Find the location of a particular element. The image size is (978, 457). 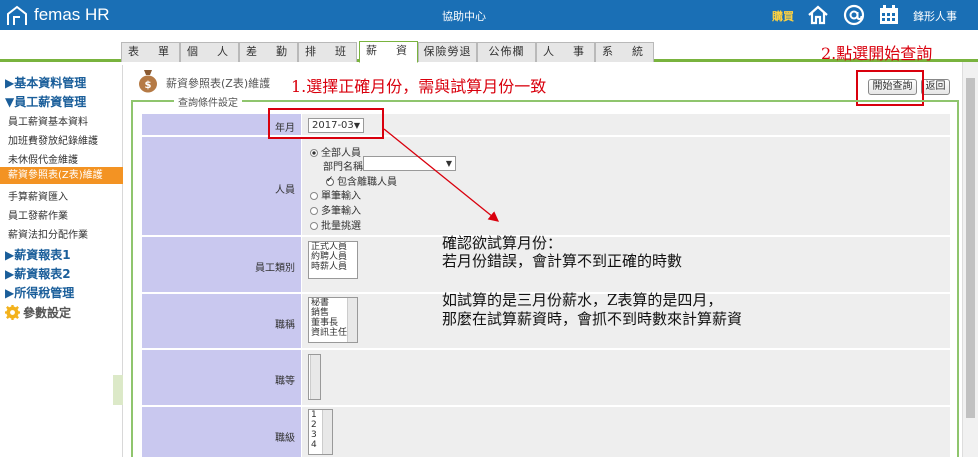

sidebar-item-z-table: 薪資參照表(Z表)維護 is located at coordinates (61, 175).